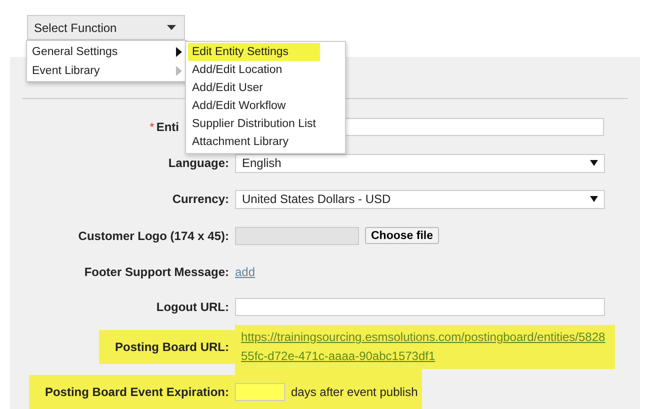 The height and width of the screenshot is (409, 653). What do you see at coordinates (131, 392) in the screenshot?
I see `field-label: Posting Board Event Expiration:` at bounding box center [131, 392].